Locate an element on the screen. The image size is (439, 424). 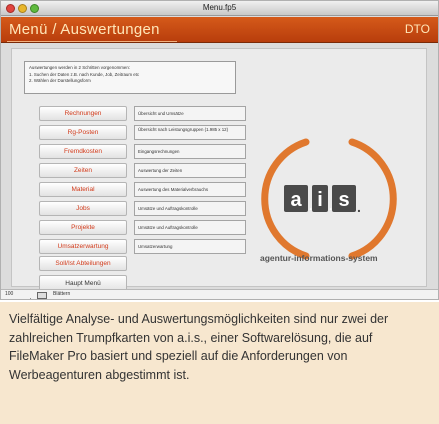
status-bar: 100 Blättern is located at coordinates (219, 294).